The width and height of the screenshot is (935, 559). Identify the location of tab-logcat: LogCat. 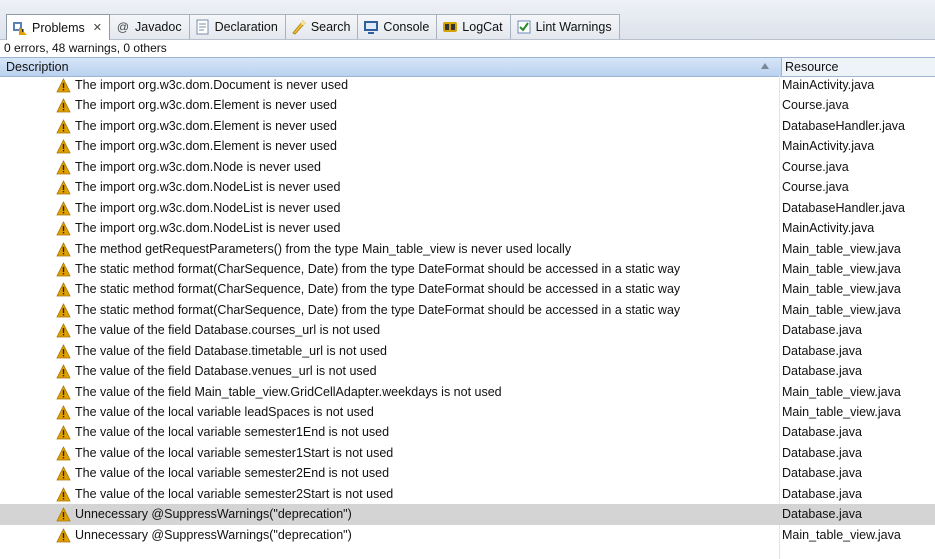
(473, 26).